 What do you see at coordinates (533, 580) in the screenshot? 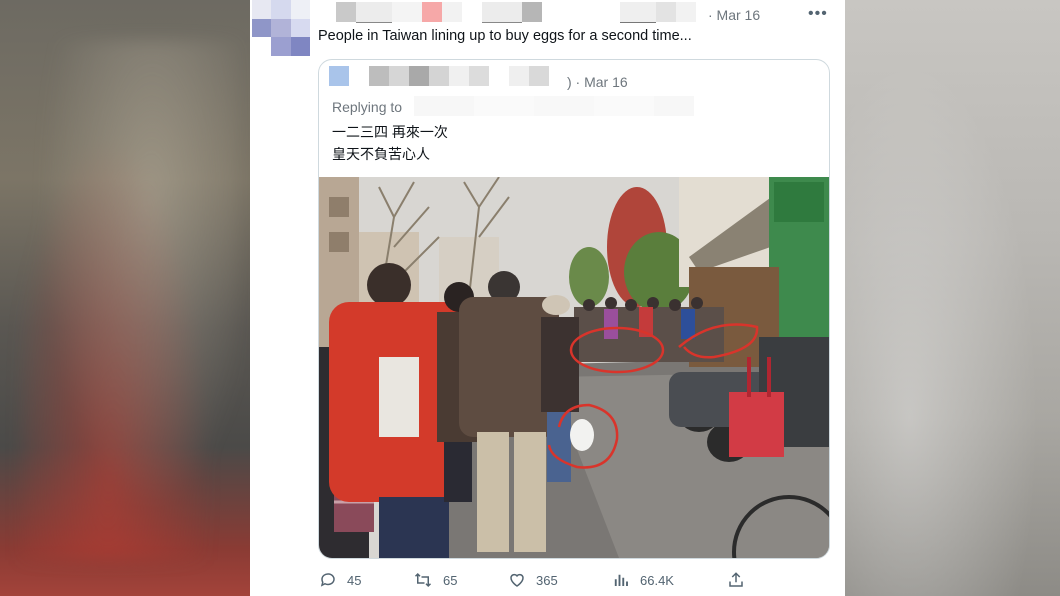
I see `like-button: 365` at bounding box center [533, 580].